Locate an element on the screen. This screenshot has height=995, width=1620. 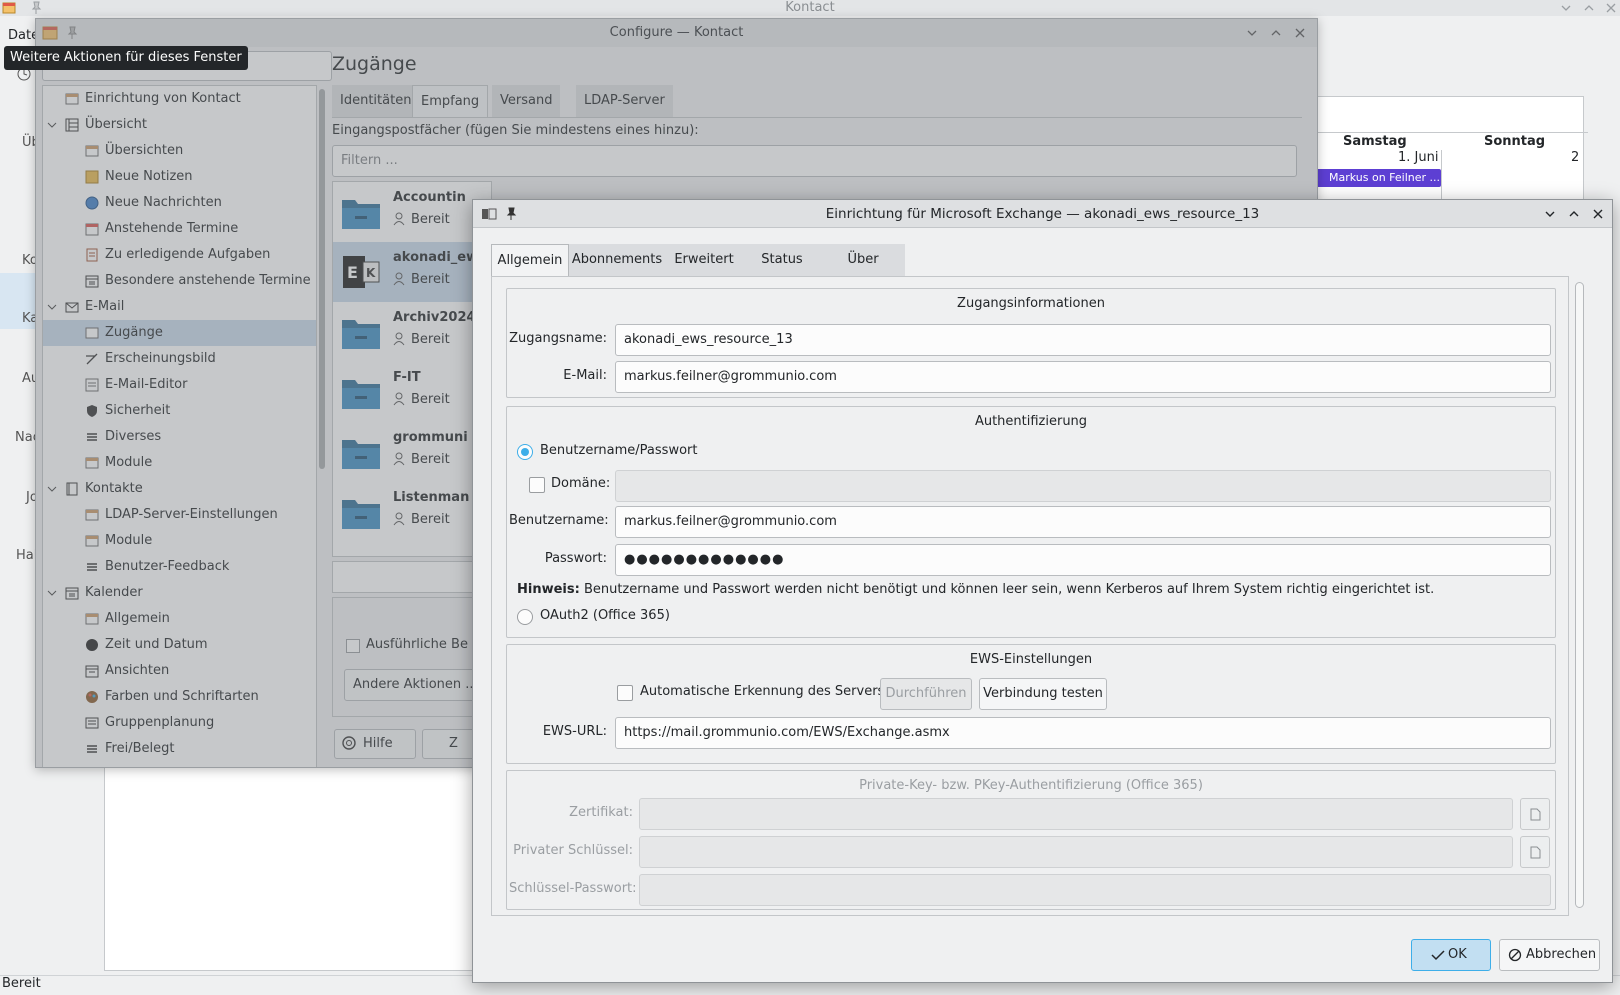
userpass-label: Benutzername/Passwort is located at coordinates (619, 450).